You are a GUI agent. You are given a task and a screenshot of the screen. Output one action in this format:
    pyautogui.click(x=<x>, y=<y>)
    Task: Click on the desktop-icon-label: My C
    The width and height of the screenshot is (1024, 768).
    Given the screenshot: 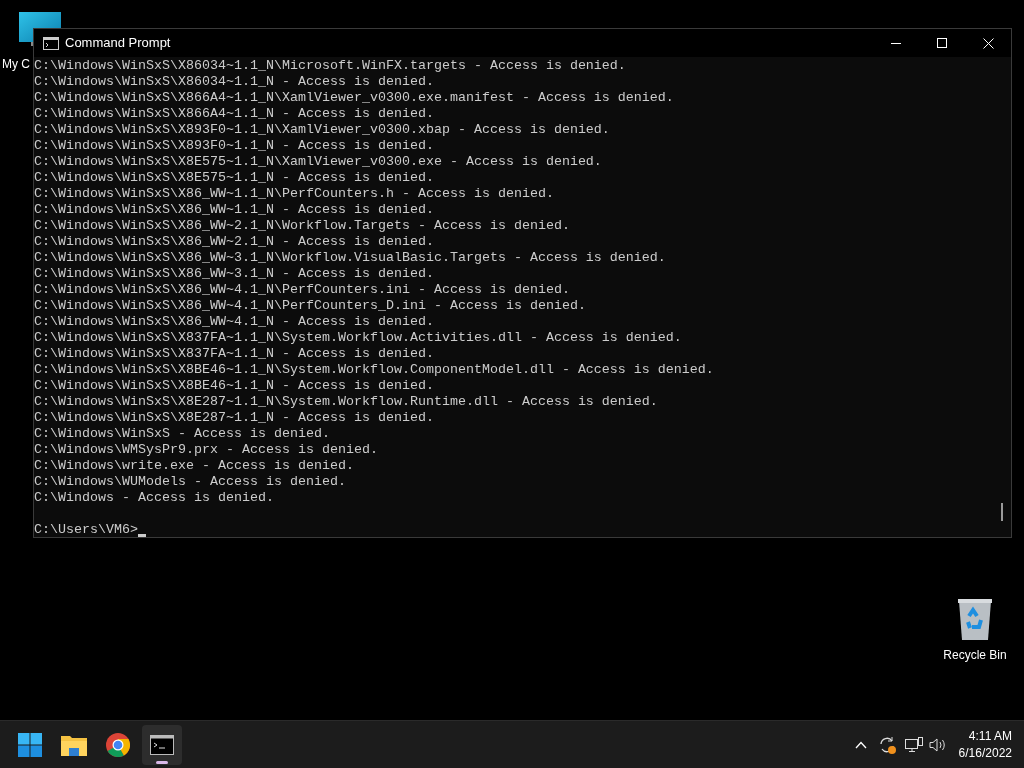 What is the action you would take?
    pyautogui.click(x=16, y=64)
    